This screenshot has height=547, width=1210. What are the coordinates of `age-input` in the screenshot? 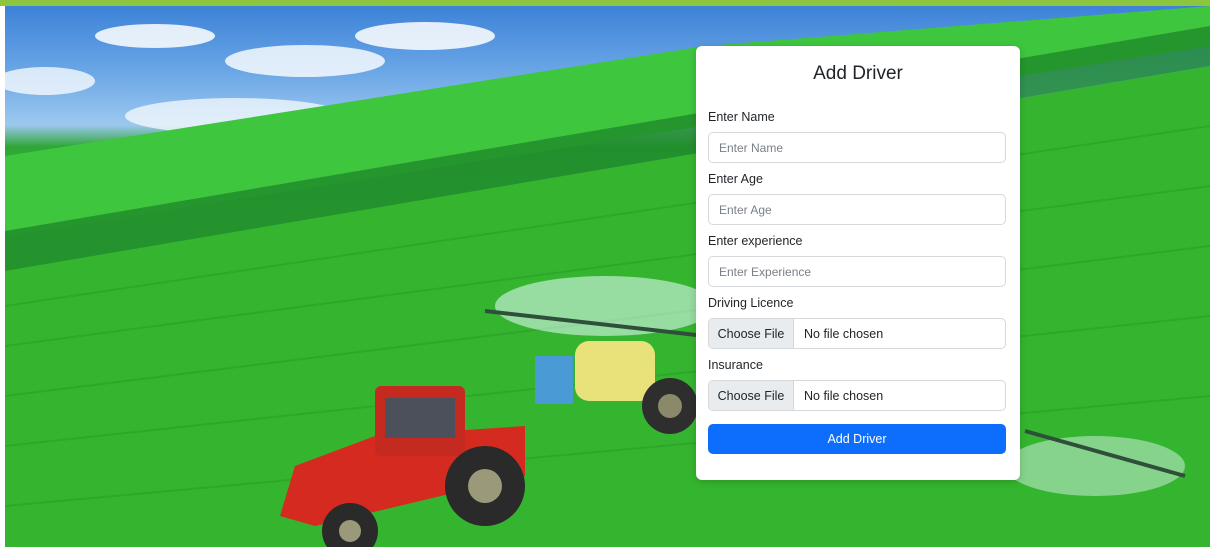 It's located at (857, 209).